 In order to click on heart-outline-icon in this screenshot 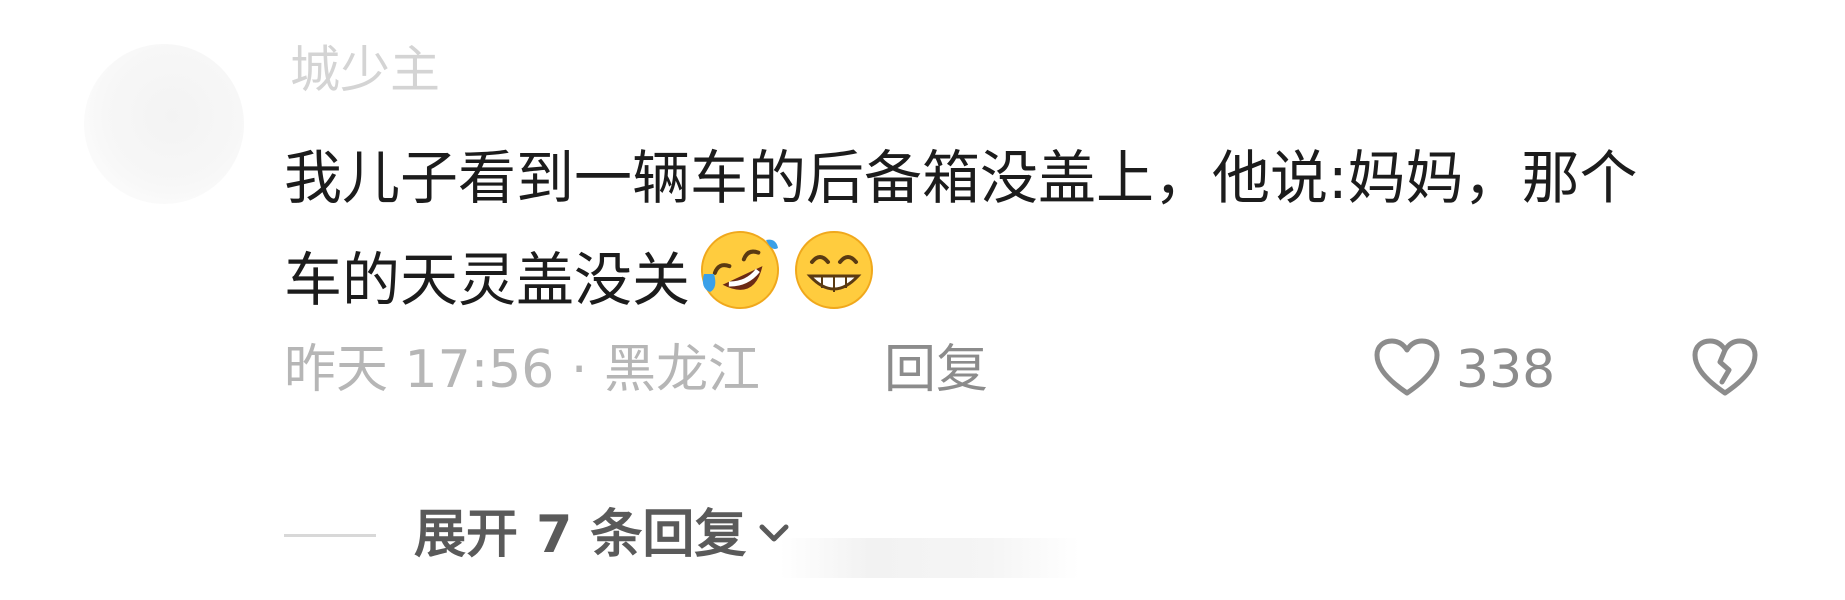, I will do `click(1407, 370)`.